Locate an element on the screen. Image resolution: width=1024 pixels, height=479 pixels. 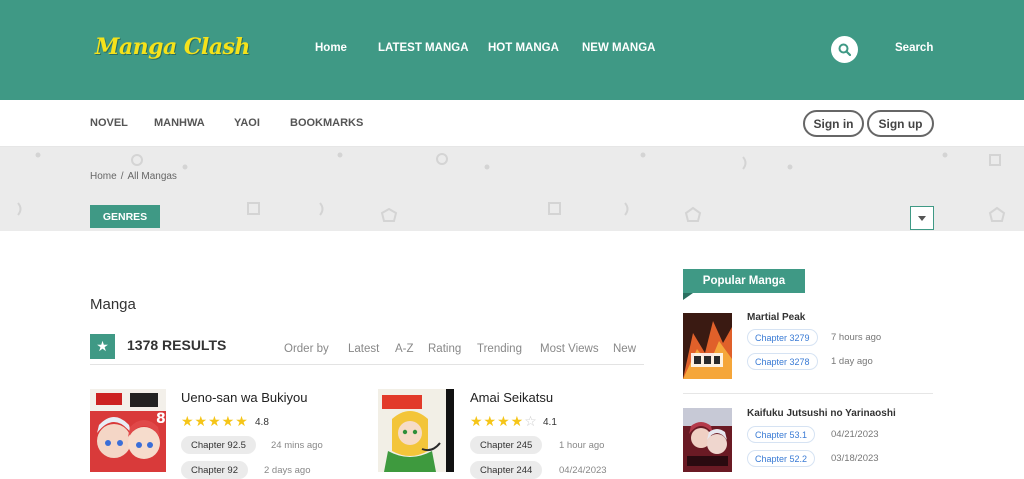
rating-stars: ★★★★☆ is located at coordinates (504, 421).